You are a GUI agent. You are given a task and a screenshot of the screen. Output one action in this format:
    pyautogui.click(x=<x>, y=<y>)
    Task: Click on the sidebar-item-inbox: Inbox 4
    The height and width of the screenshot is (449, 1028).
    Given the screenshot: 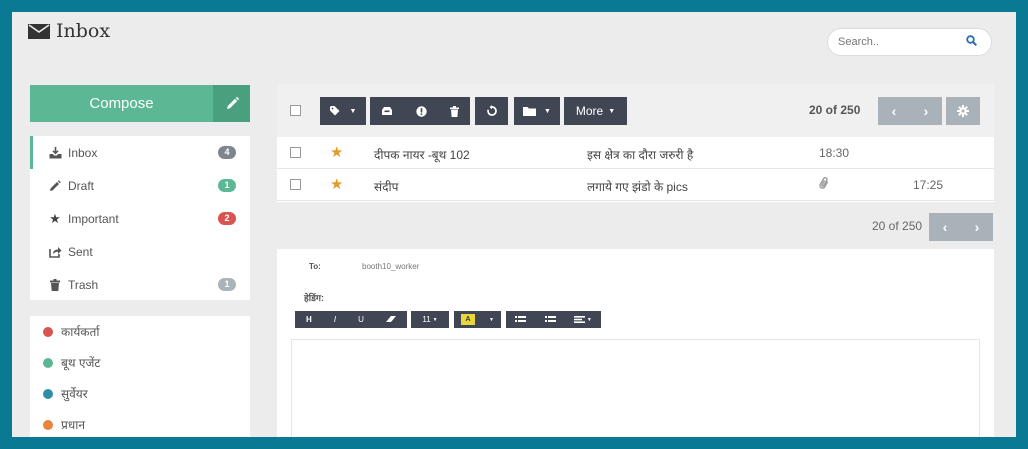 What is the action you would take?
    pyautogui.click(x=140, y=152)
    